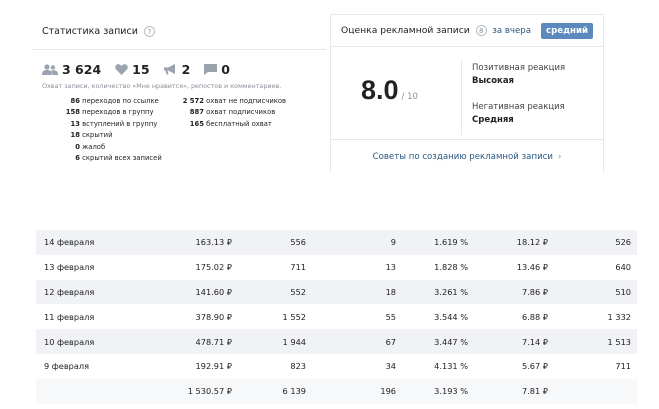 The height and width of the screenshot is (409, 659). What do you see at coordinates (559, 156) in the screenshot?
I see `chevron-right-icon: ›` at bounding box center [559, 156].